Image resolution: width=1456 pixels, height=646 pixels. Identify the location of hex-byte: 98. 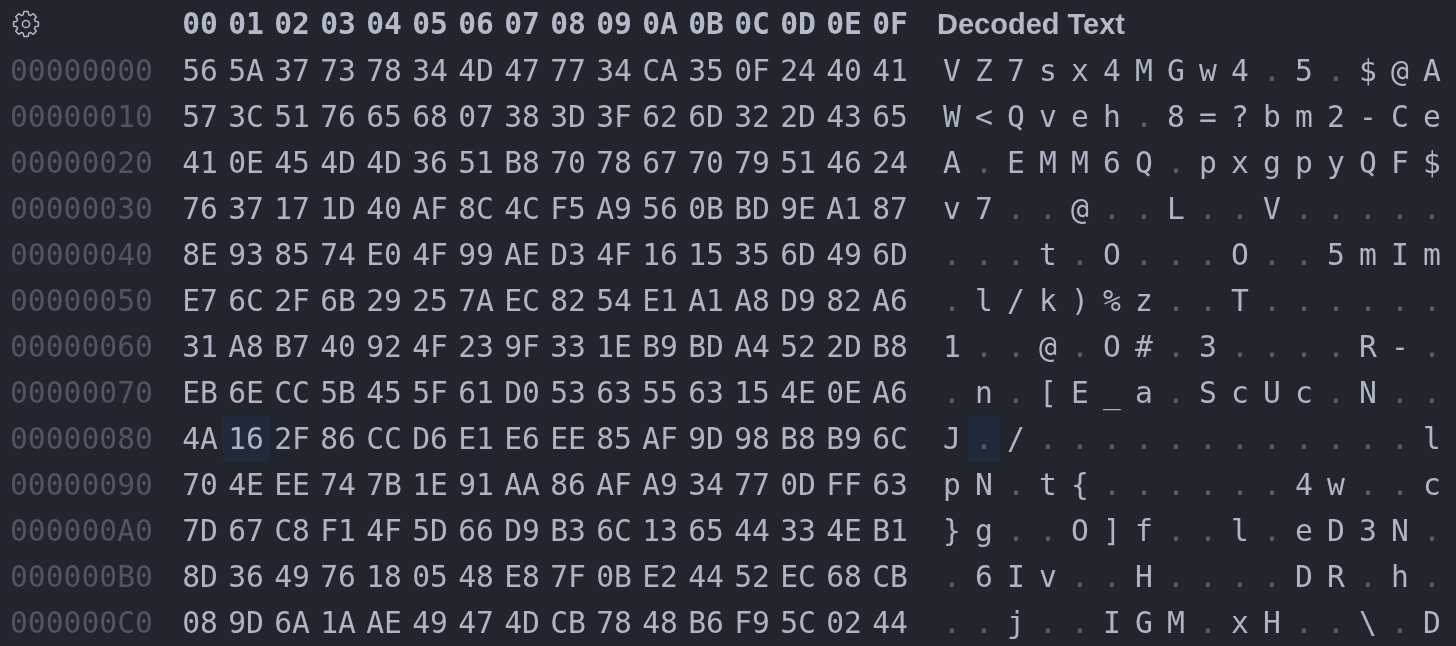
(752, 439).